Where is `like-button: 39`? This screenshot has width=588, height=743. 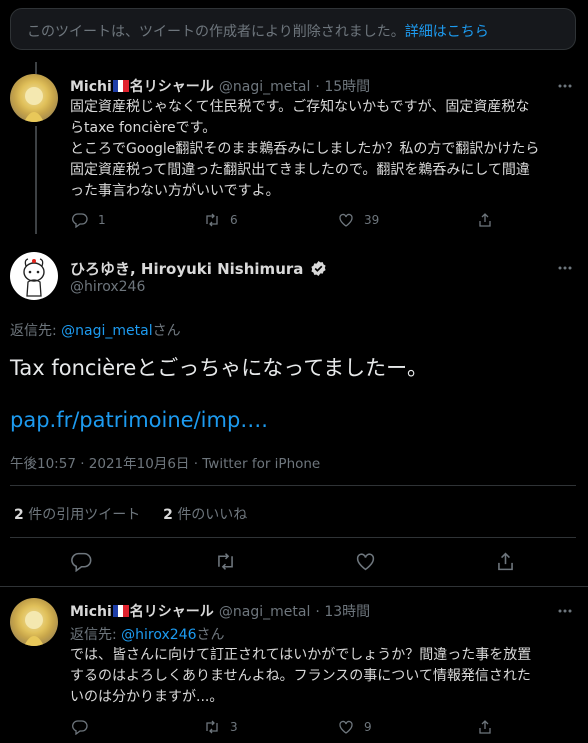
like-button: 39 is located at coordinates (358, 220).